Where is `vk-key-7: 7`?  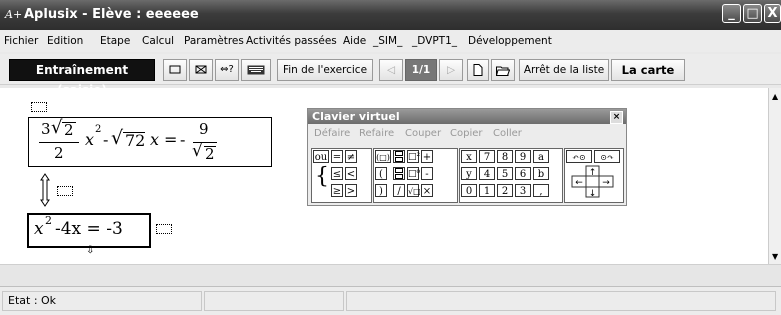
vk-key-7: 7 is located at coordinates (487, 156).